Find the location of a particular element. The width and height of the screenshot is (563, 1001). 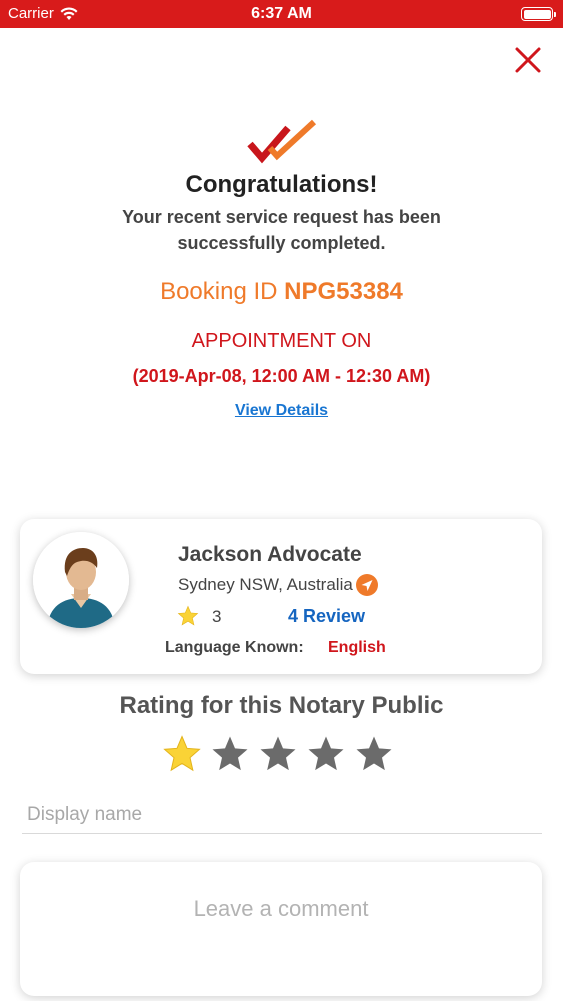

booking-id-value: NPG53384 is located at coordinates (343, 291).